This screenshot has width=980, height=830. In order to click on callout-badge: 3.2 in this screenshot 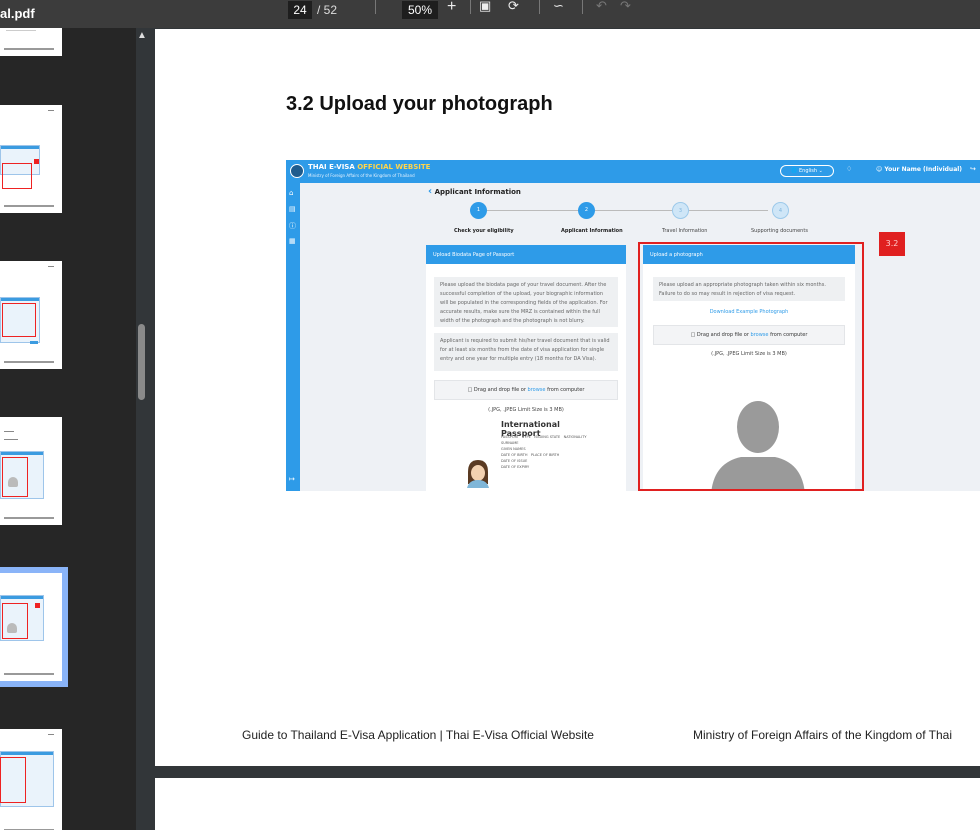, I will do `click(892, 244)`.